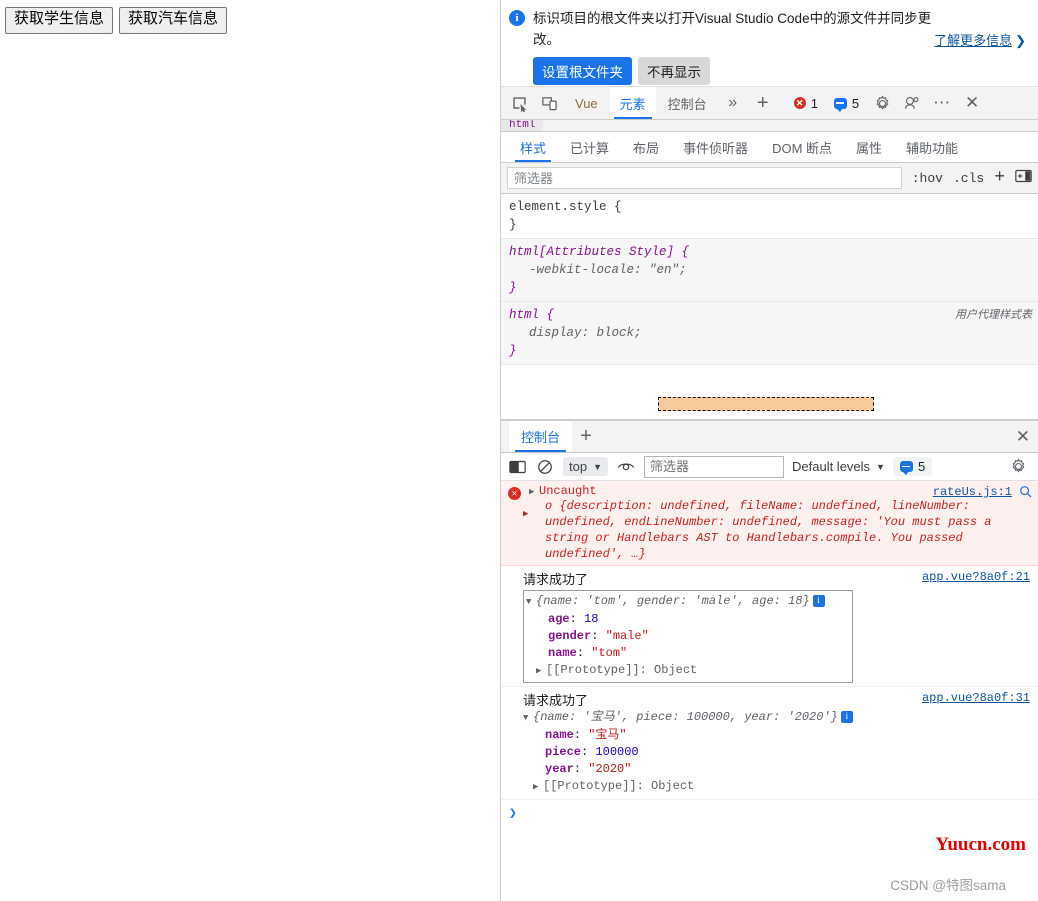  I want to click on hover-state-button: :hov, so click(927, 178).